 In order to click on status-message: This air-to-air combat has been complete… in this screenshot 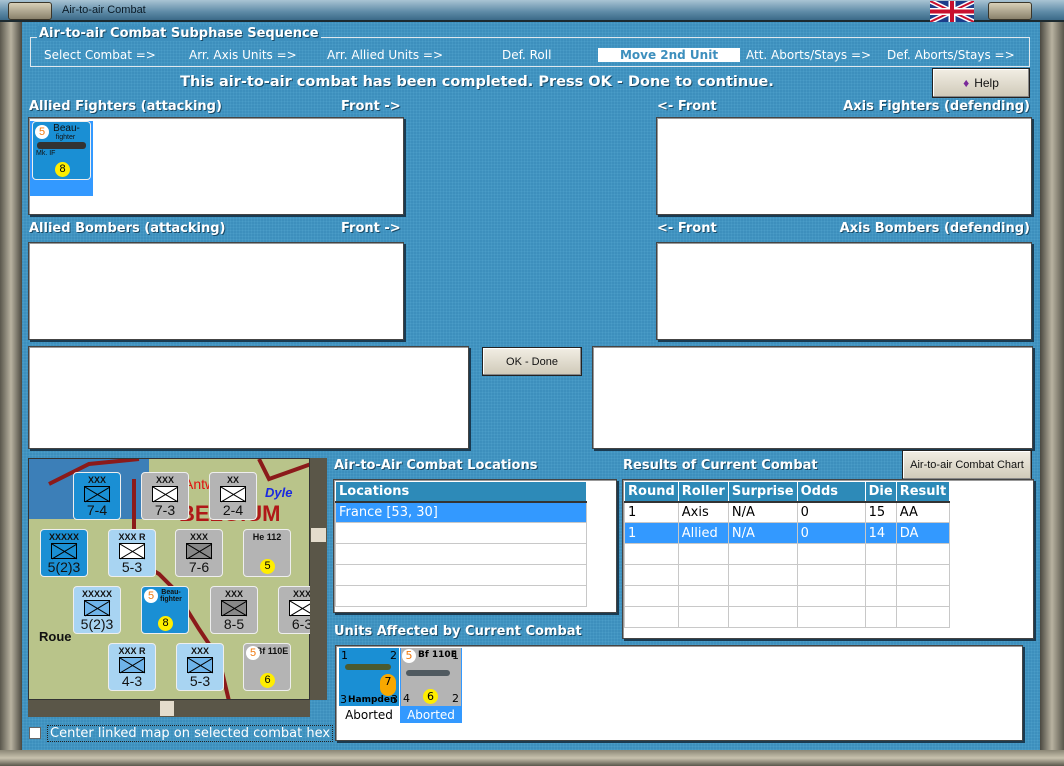, I will do `click(477, 82)`.